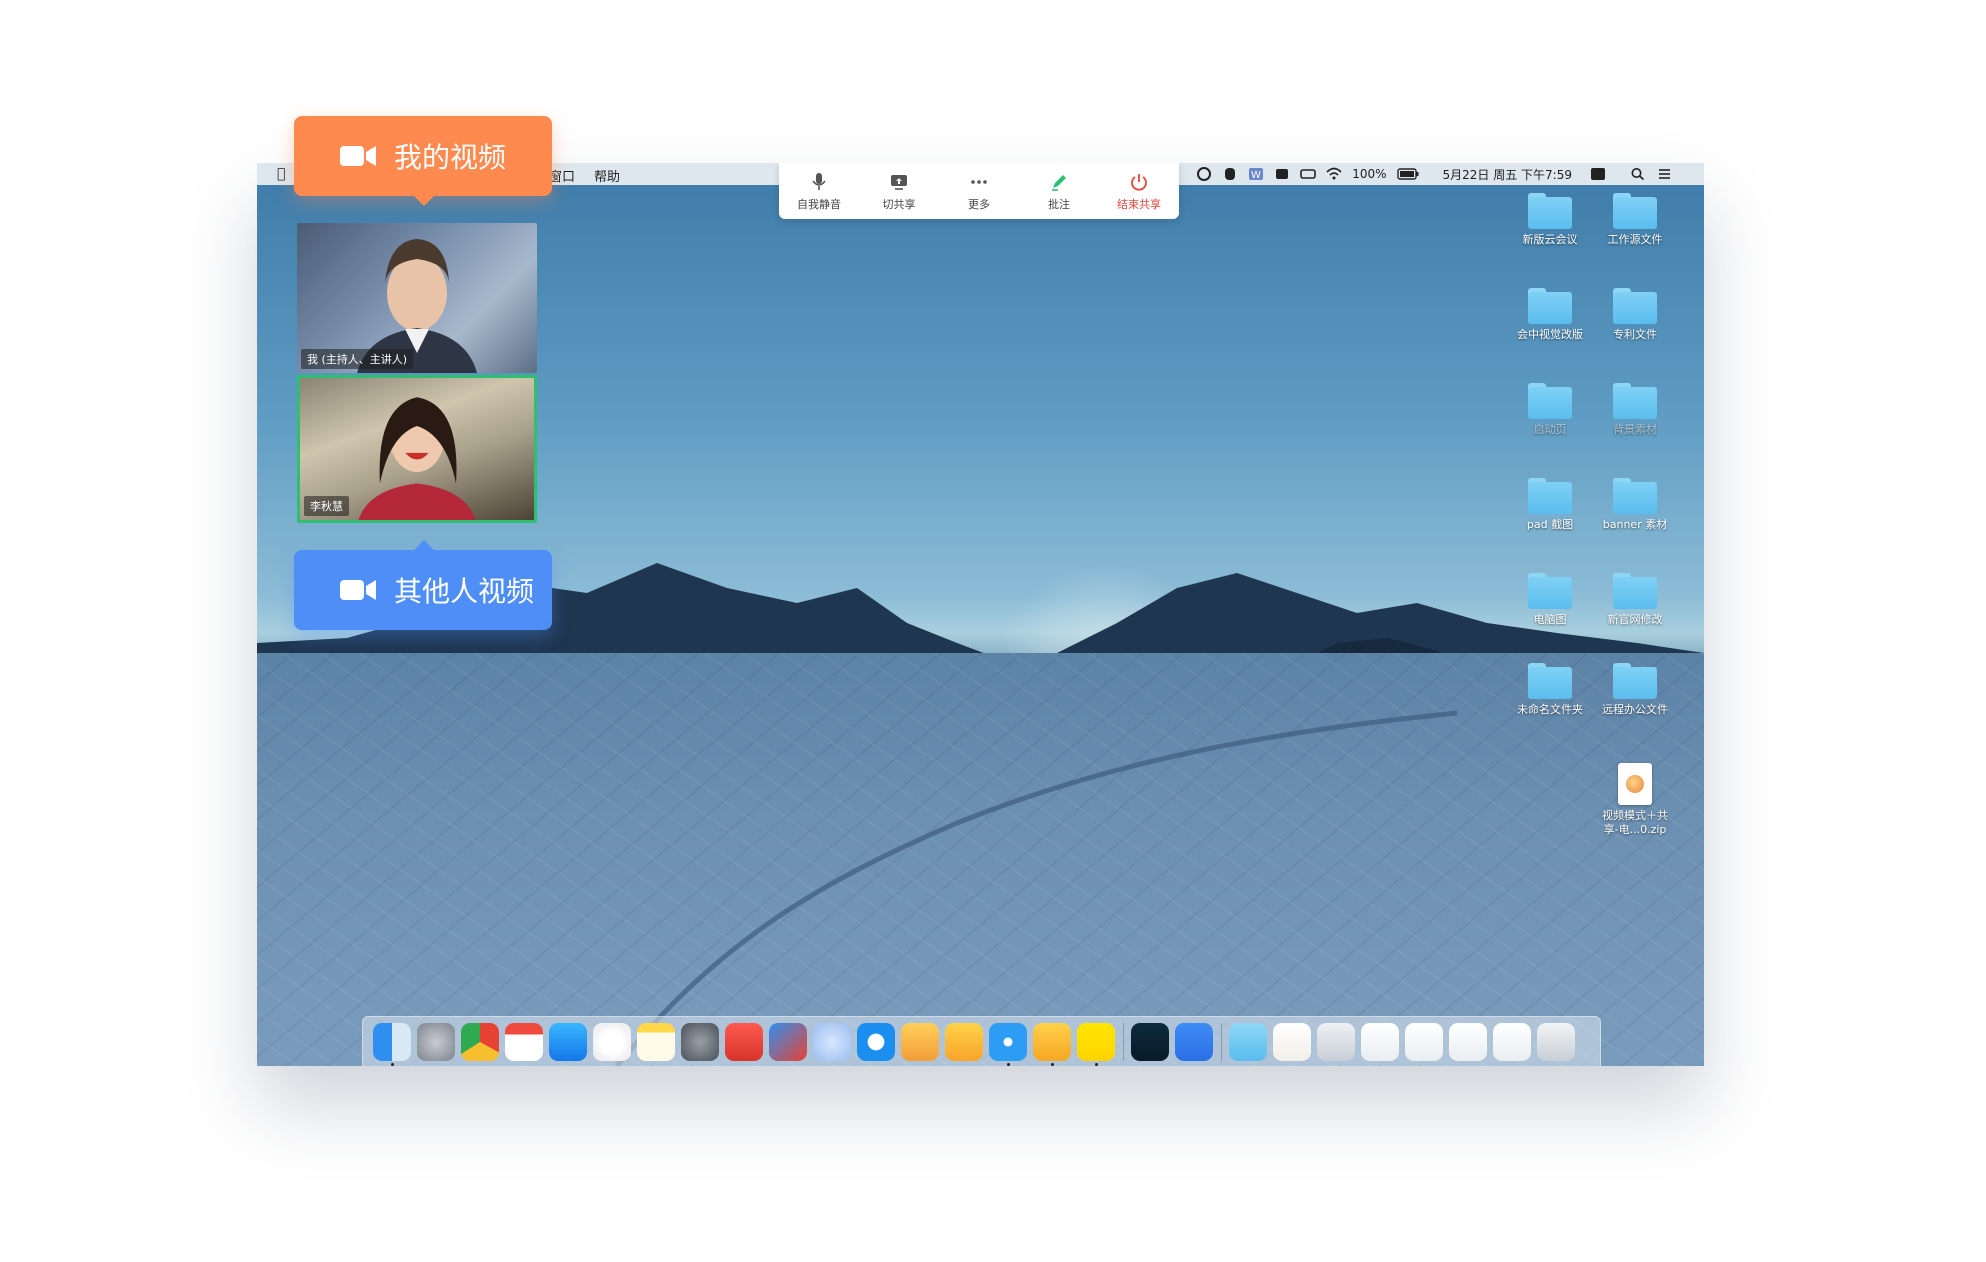  Describe the element at coordinates (357, 359) in the screenshot. I see `my-video-name: 我 (主持人、主讲人)` at that location.